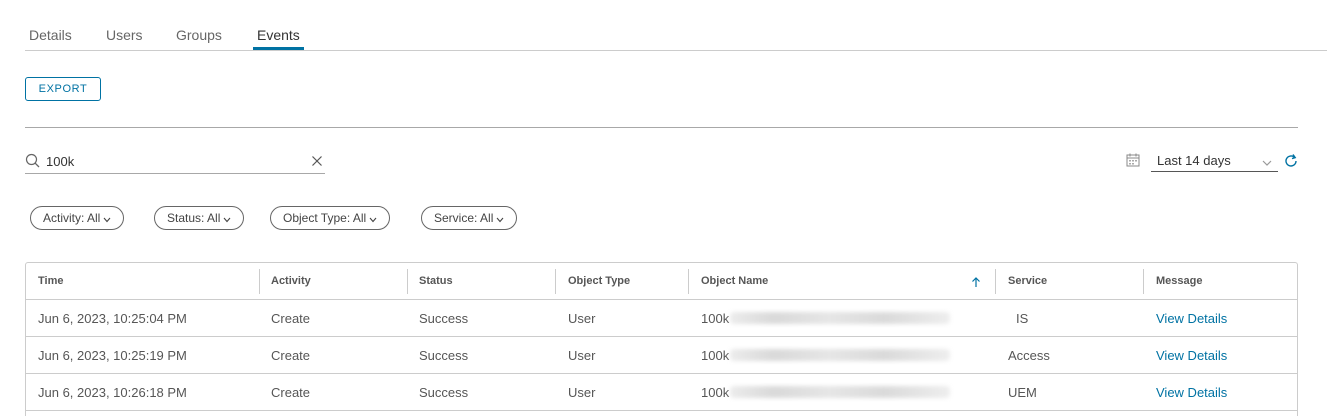  Describe the element at coordinates (112, 318) in the screenshot. I see `cell-time: Jun 6, 2023, 10:25:04 PM` at that location.